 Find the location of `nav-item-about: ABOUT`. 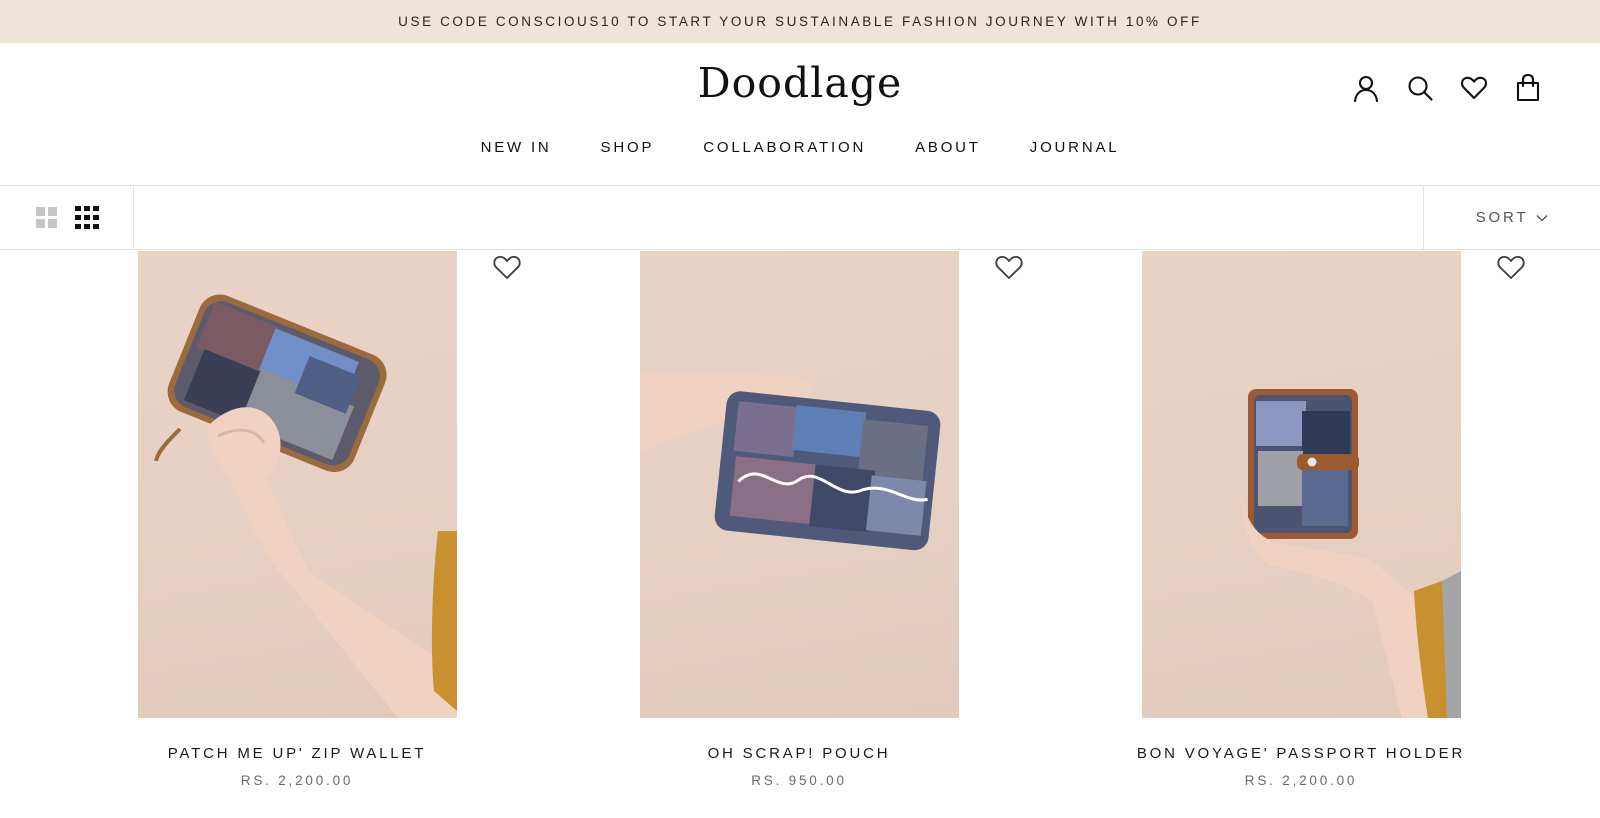

nav-item-about: ABOUT is located at coordinates (948, 147).